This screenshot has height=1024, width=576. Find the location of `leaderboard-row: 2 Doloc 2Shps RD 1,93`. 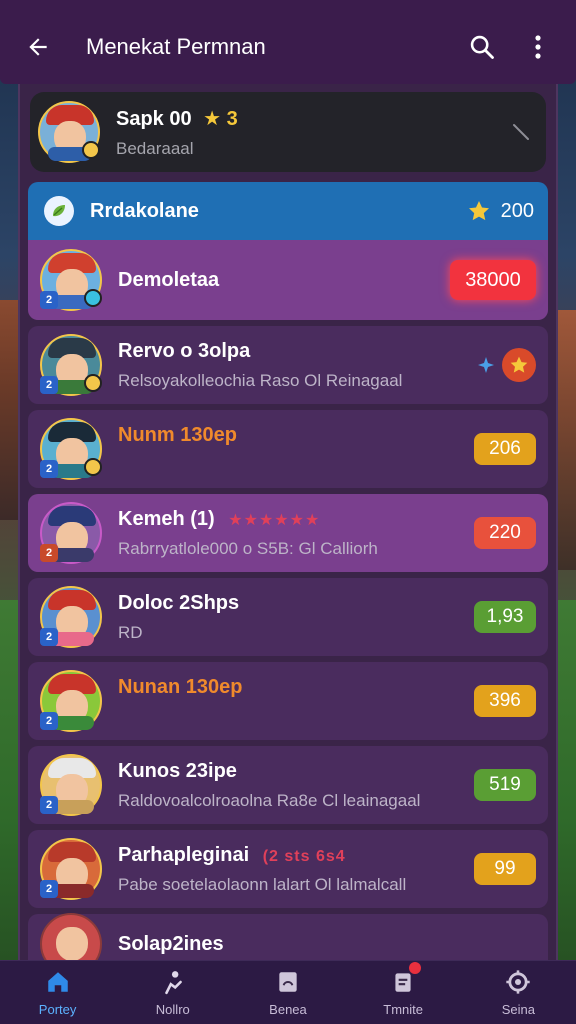

leaderboard-row: 2 Doloc 2Shps RD 1,93 is located at coordinates (288, 617).